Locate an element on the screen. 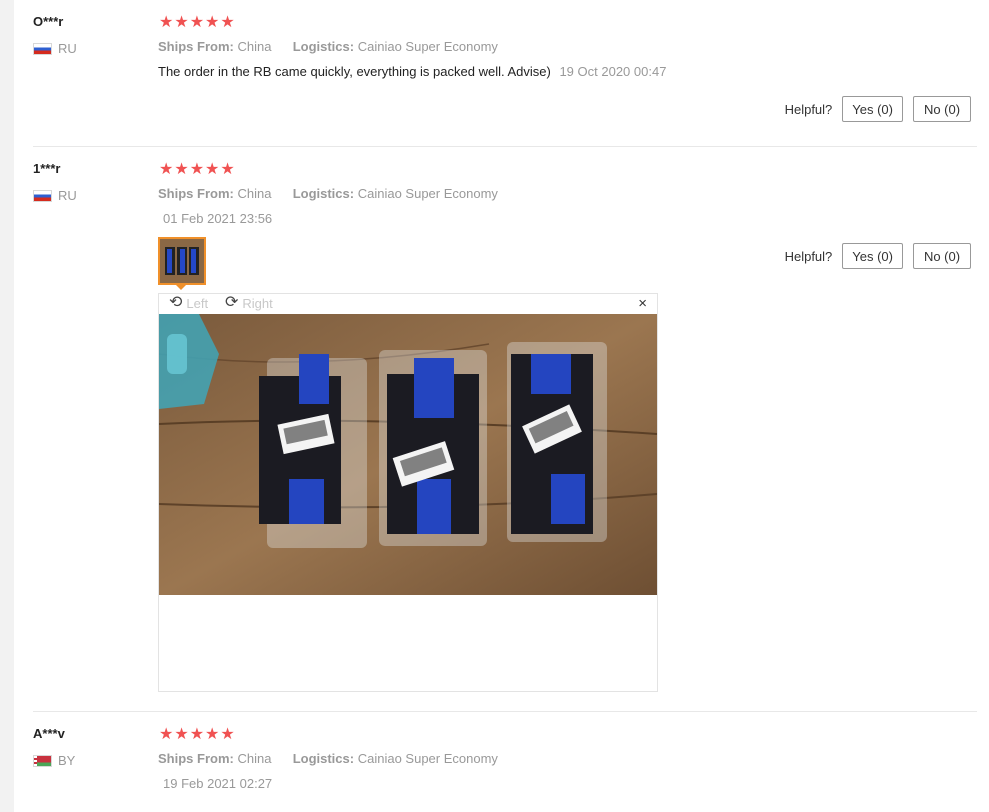 The image size is (989, 812). reviewer-name: A***v is located at coordinates (49, 733).